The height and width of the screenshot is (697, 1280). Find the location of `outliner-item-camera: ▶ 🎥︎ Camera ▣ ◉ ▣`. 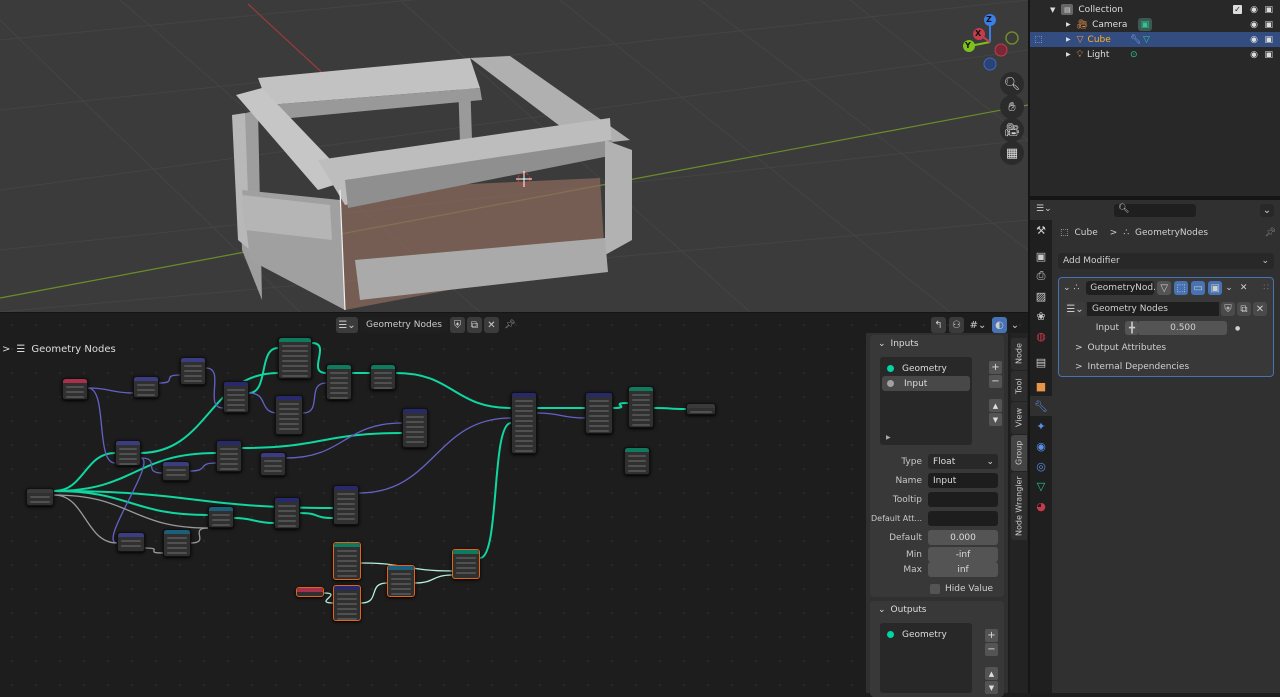

outliner-item-camera: ▶ 🎥︎ Camera ▣ ◉ ▣ is located at coordinates (1155, 24).